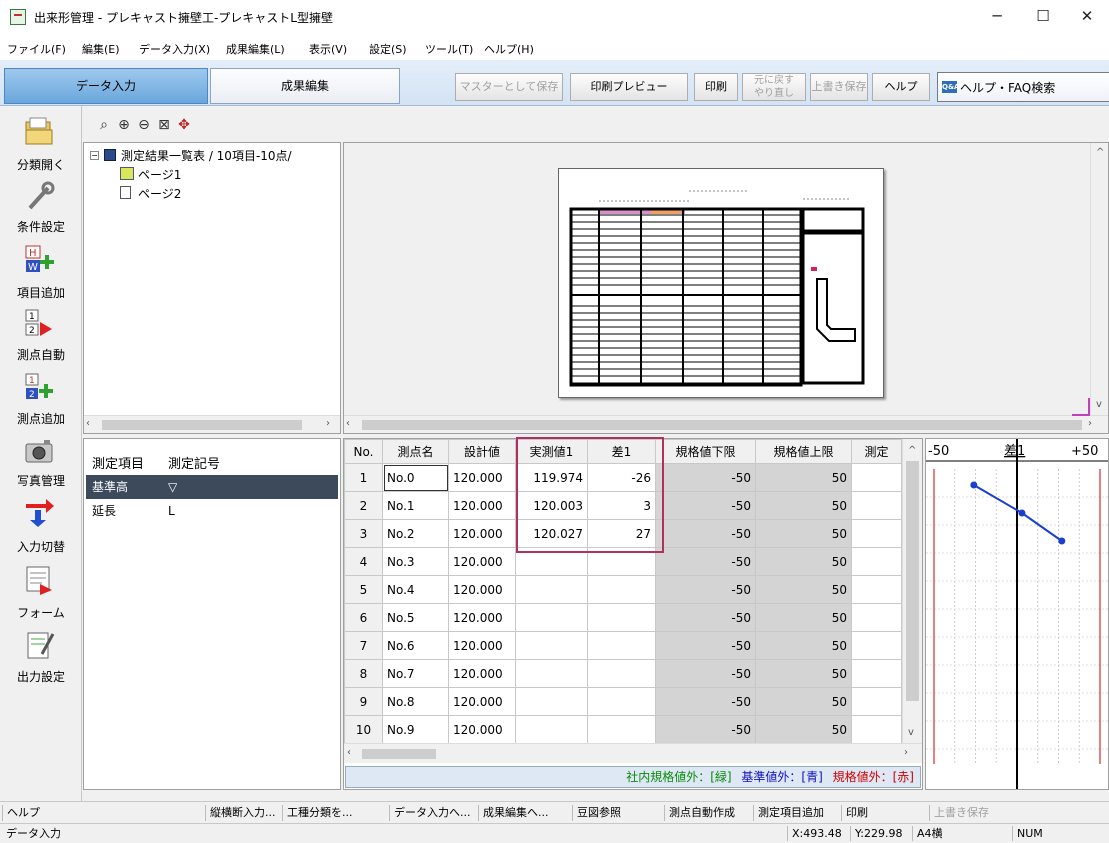  I want to click on form-icon, so click(39, 580).